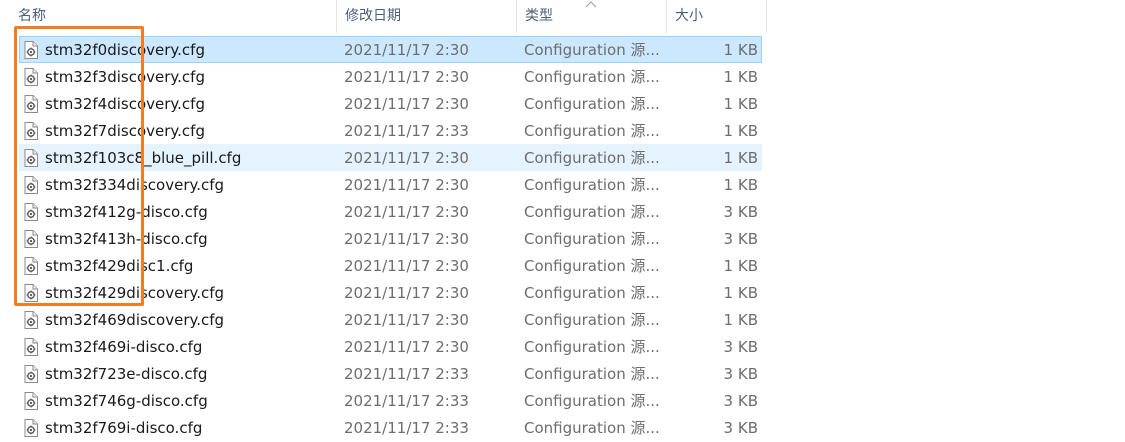 The image size is (1125, 442). I want to click on sort-ascending-chevron-icon, so click(591, 4).